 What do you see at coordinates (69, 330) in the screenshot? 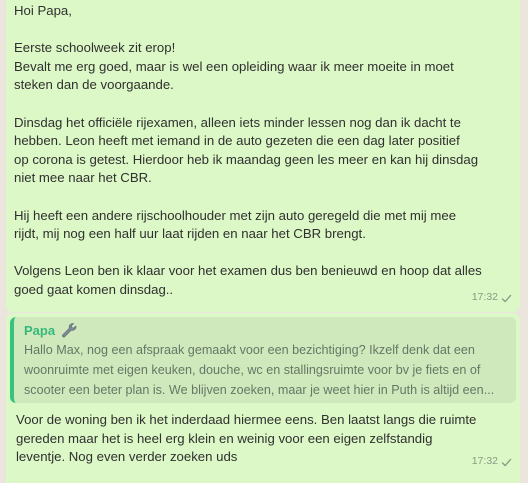
I see `wrench-icon` at bounding box center [69, 330].